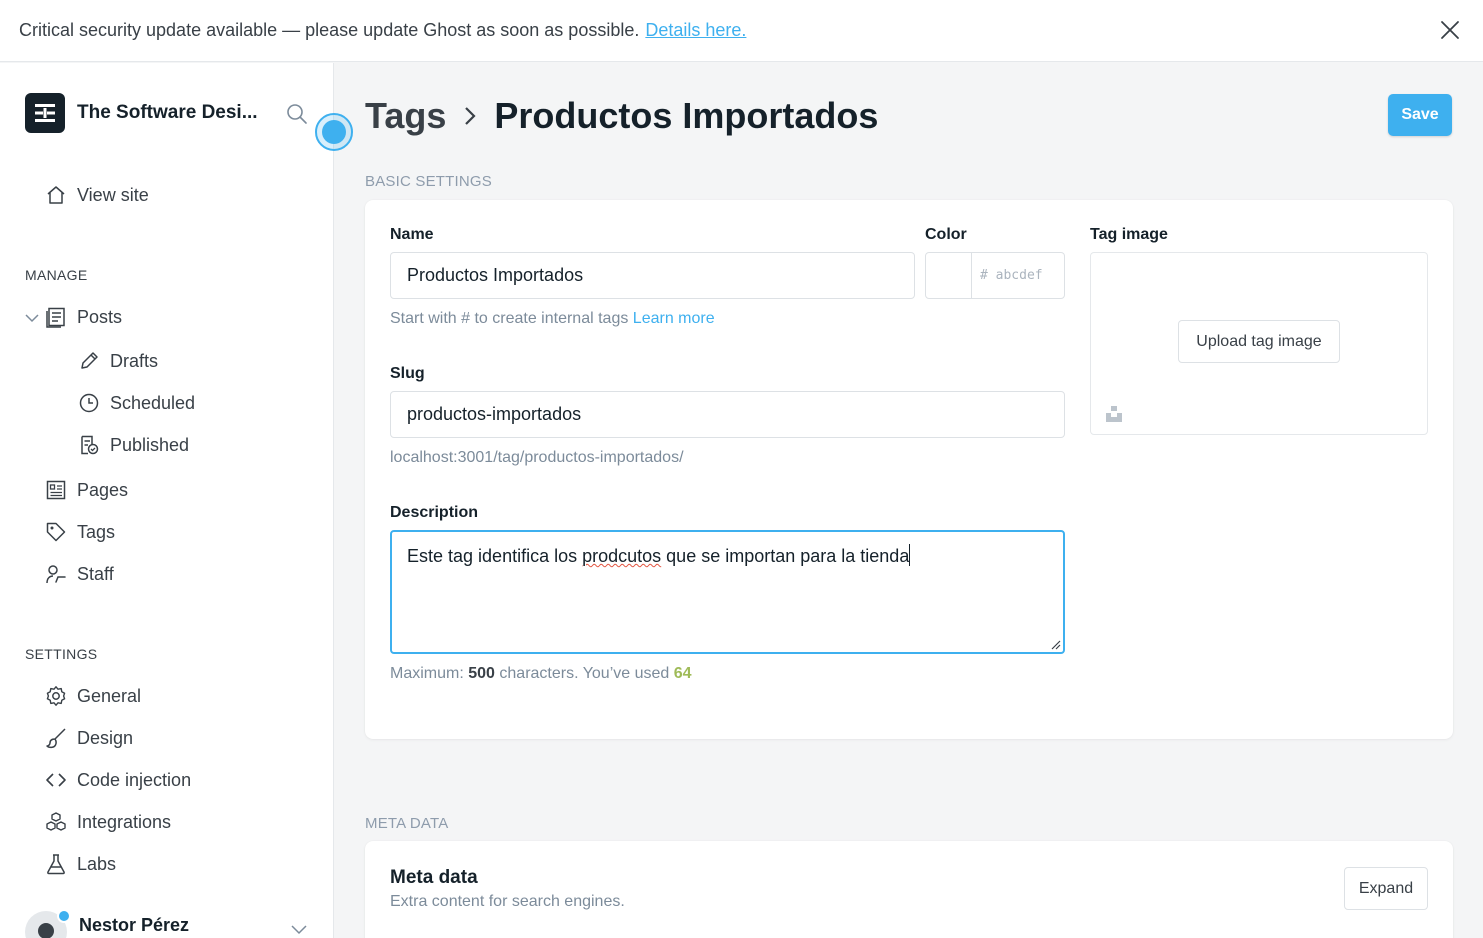  What do you see at coordinates (946, 234) in the screenshot?
I see `color-label: Color` at bounding box center [946, 234].